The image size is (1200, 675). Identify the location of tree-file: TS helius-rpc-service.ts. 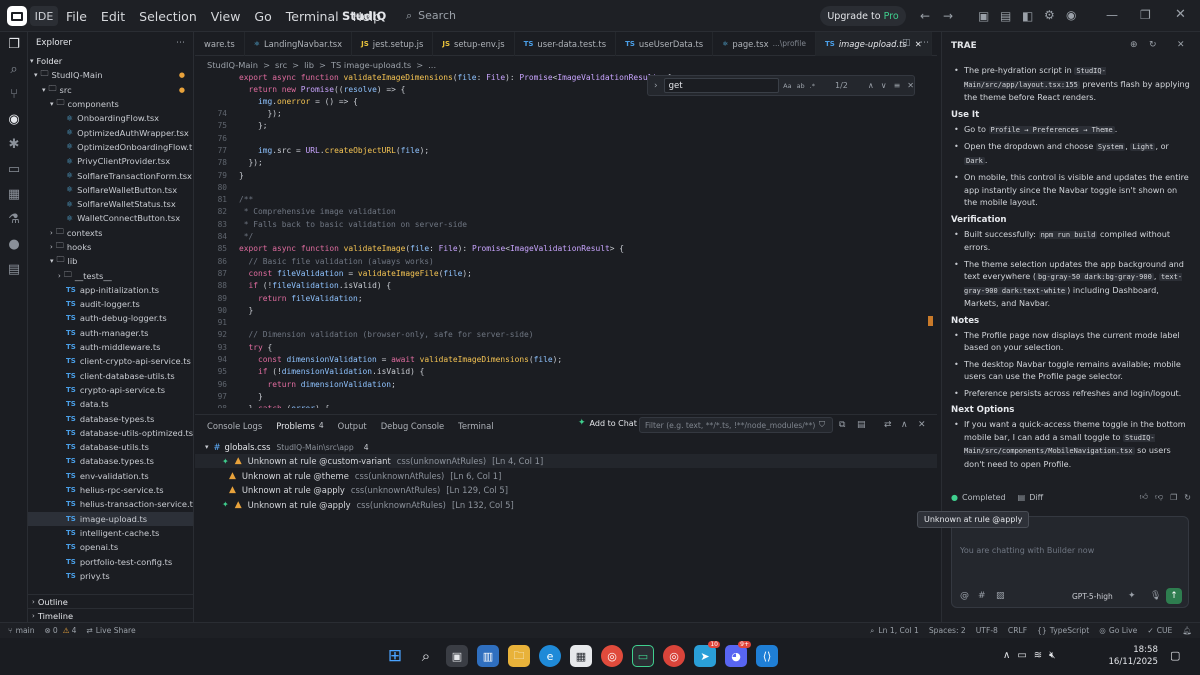
(110, 490).